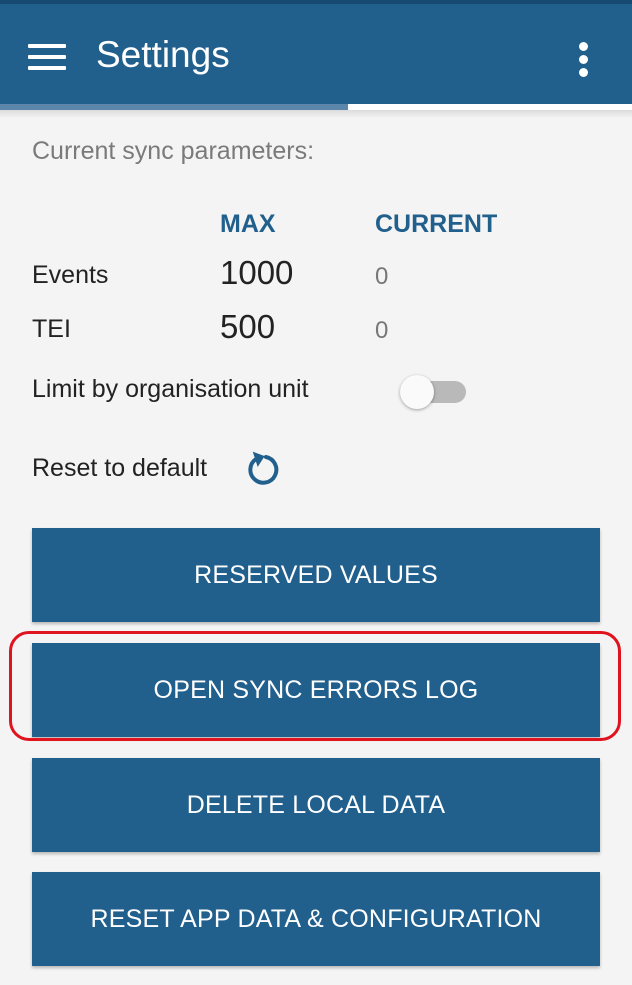 Image resolution: width=632 pixels, height=985 pixels. What do you see at coordinates (51, 329) in the screenshot?
I see `tei-label: TEI` at bounding box center [51, 329].